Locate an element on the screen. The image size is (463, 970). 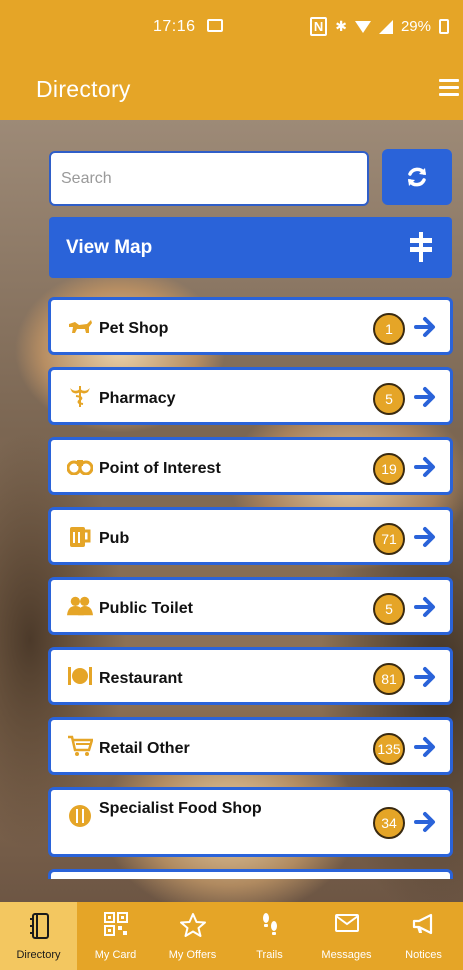
bluetooth-icon: ✱ is located at coordinates (341, 26).